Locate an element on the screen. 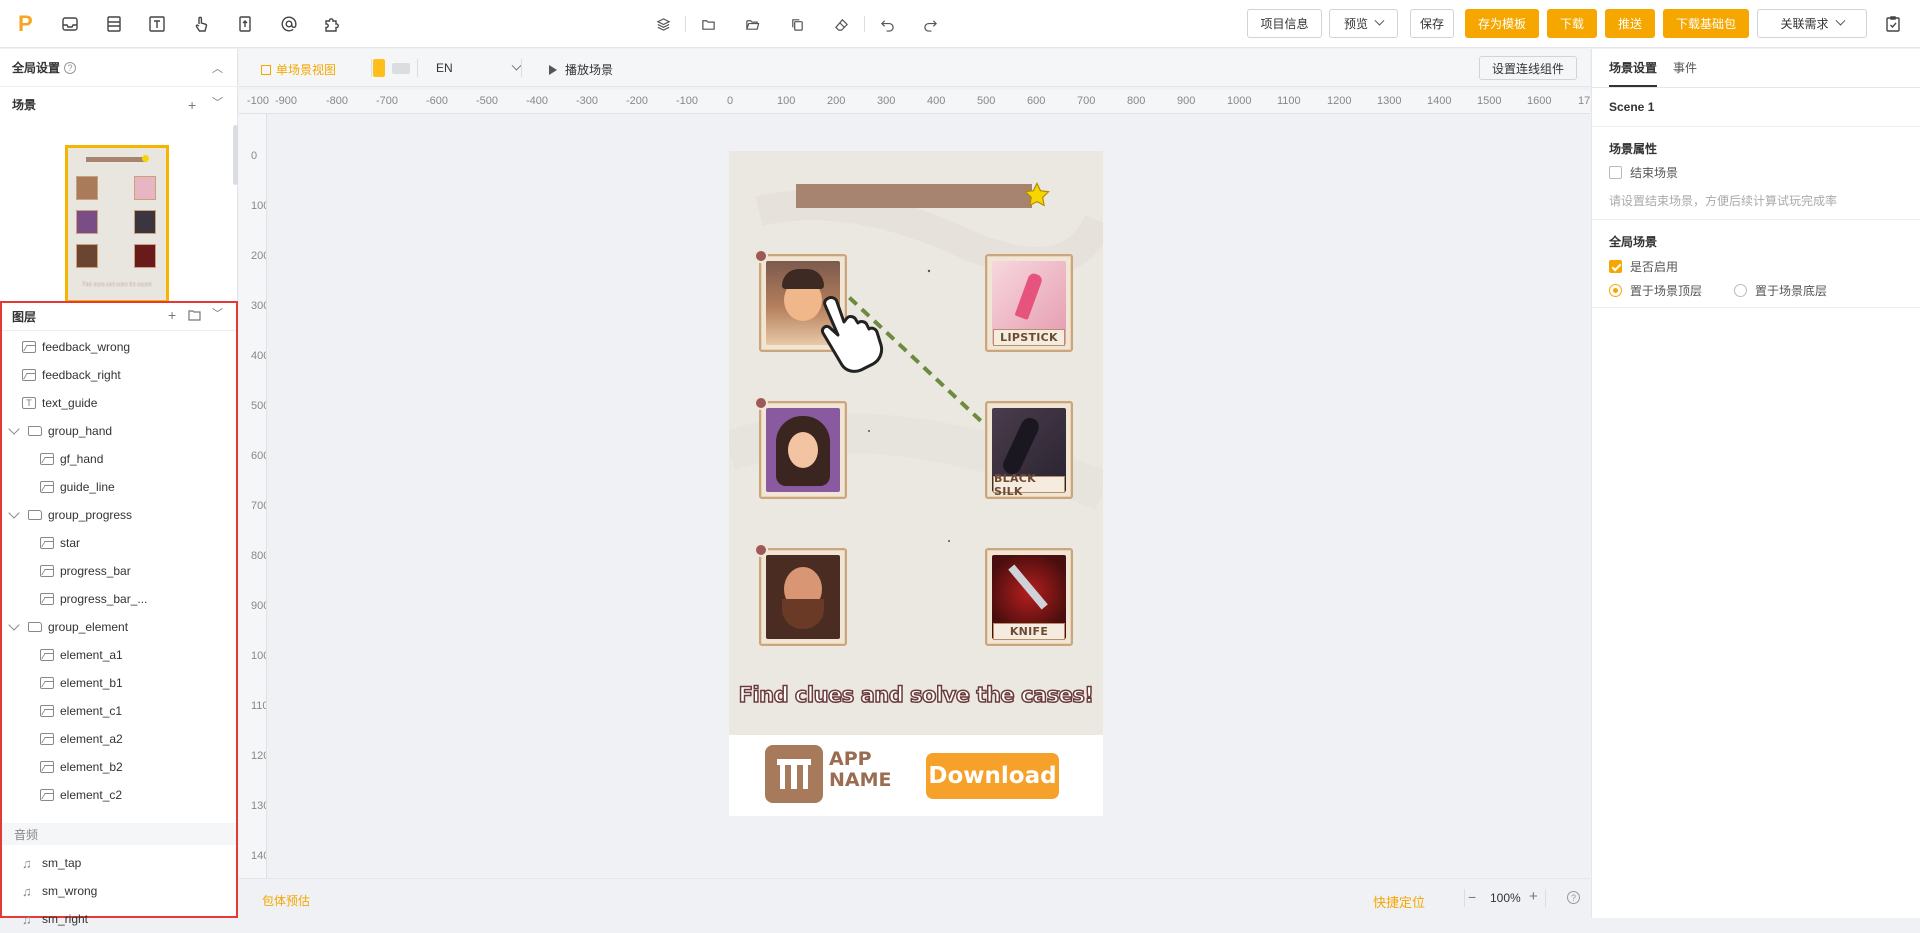 The image size is (1920, 933). element-c1-card is located at coordinates (803, 597).